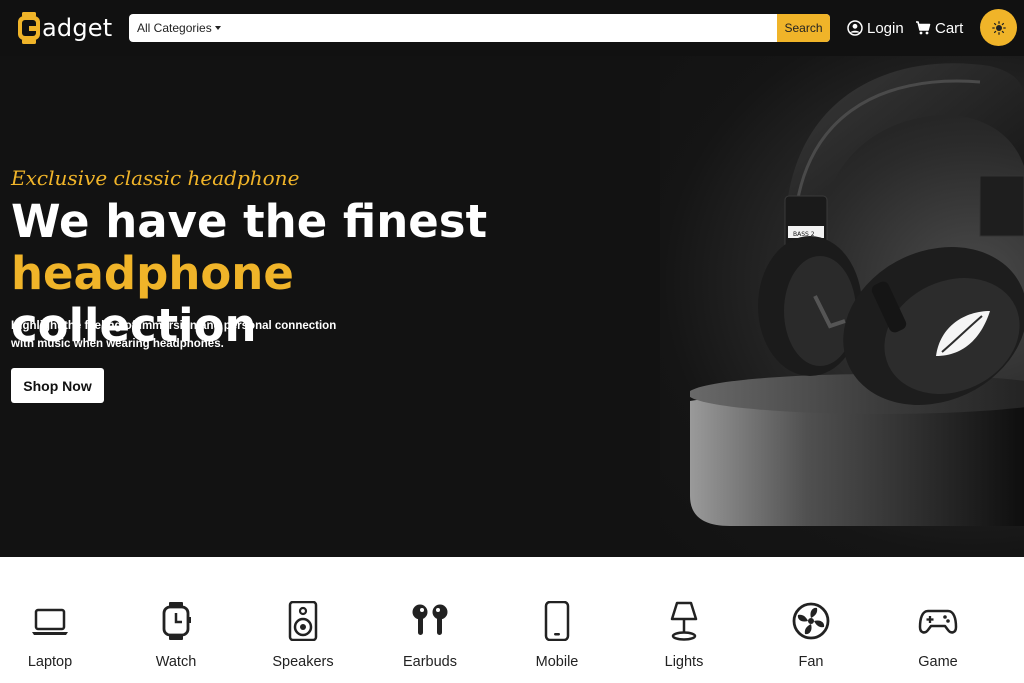 This screenshot has height=683, width=1024. I want to click on category-speakers: Speakers, so click(303, 635).